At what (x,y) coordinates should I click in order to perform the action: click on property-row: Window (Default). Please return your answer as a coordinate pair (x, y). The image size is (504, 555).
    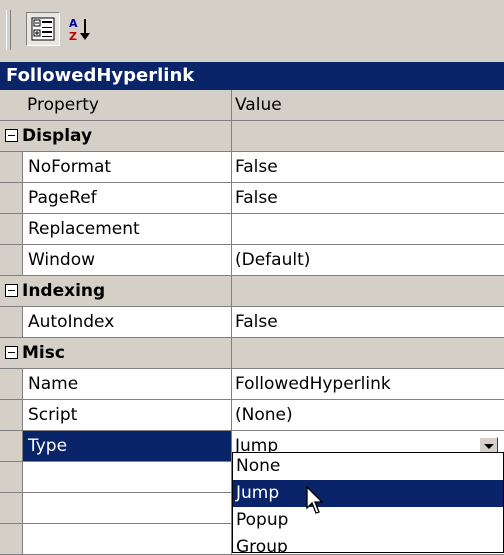
    Looking at the image, I should click on (252, 260).